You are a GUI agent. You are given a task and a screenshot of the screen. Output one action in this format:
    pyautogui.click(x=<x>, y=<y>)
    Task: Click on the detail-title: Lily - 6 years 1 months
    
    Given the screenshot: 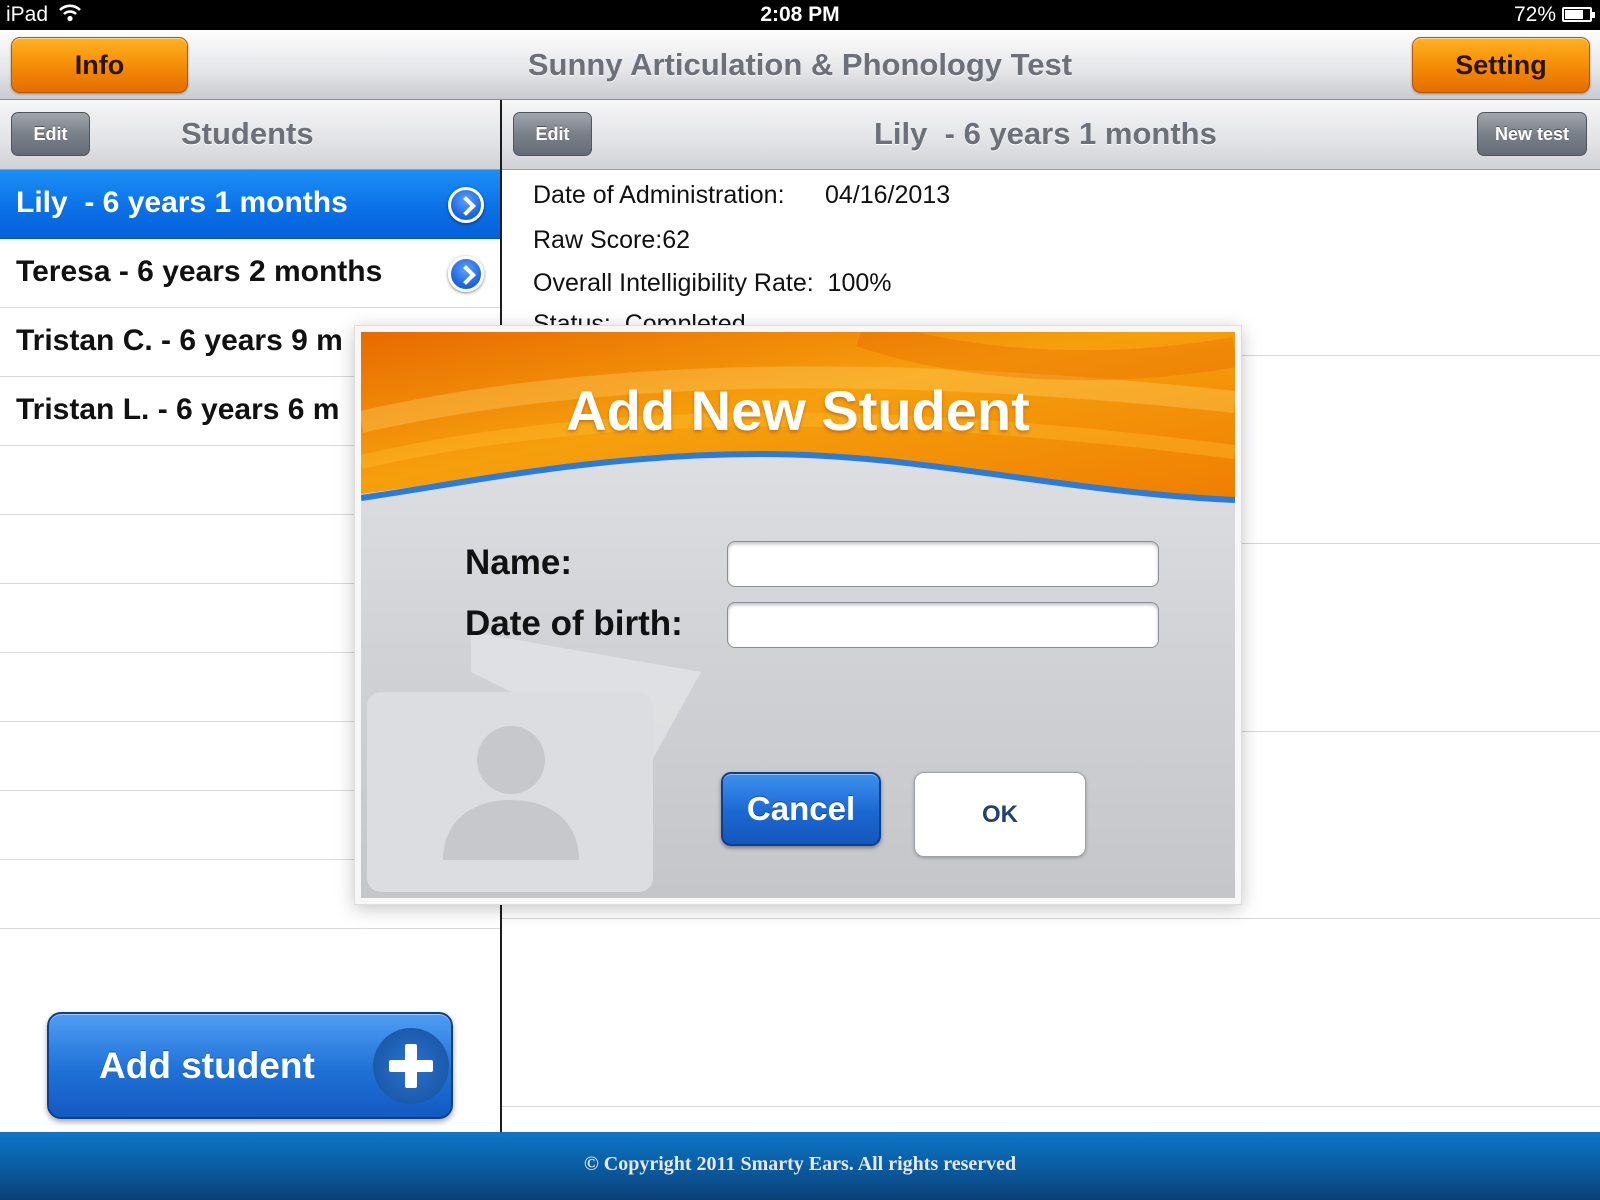 What is the action you would take?
    pyautogui.click(x=1045, y=133)
    